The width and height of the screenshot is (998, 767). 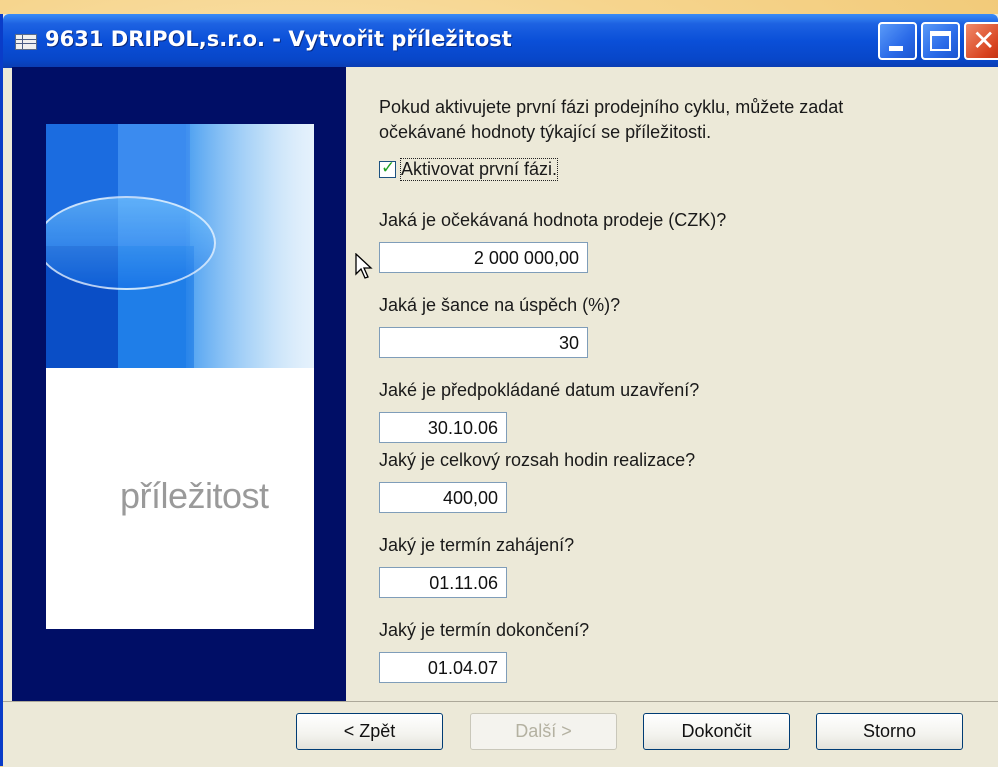 I want to click on minimize-button, so click(x=897, y=41).